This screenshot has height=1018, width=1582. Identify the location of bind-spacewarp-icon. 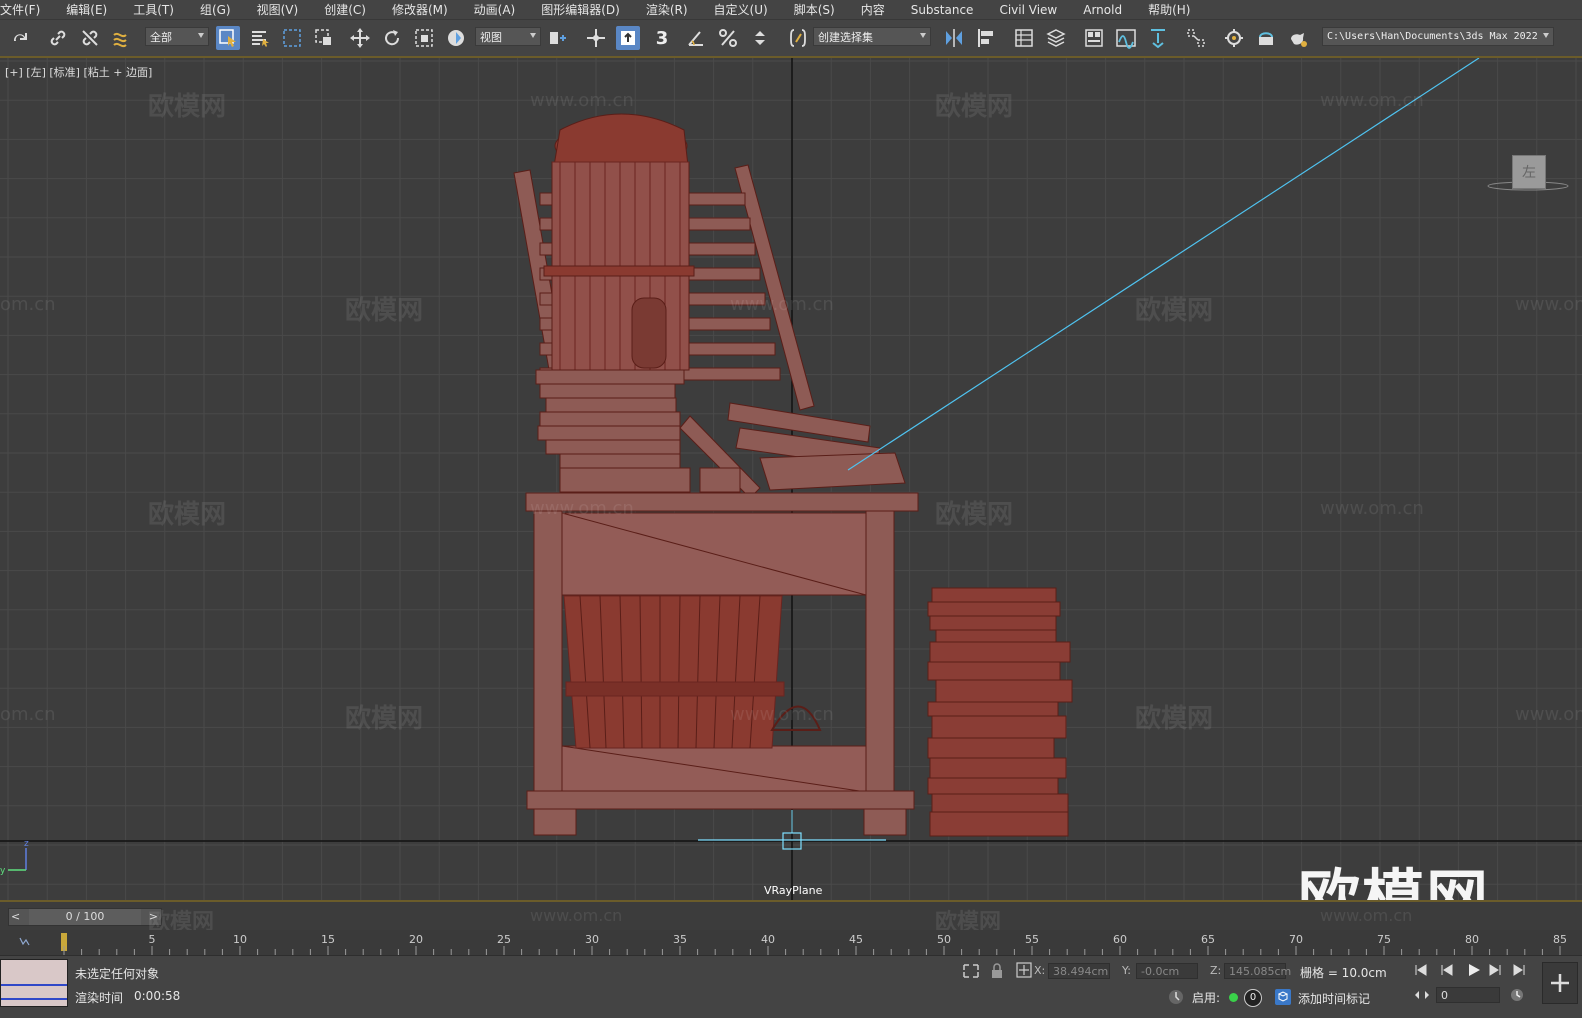
(122, 38).